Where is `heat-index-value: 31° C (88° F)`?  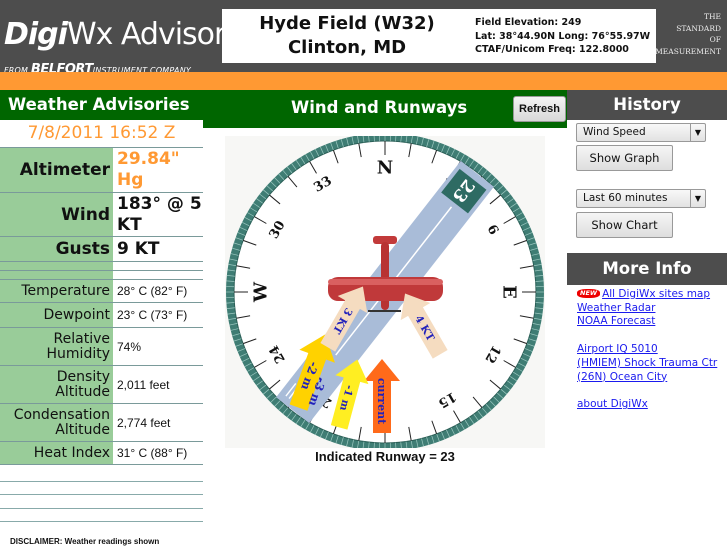 heat-index-value: 31° C (88° F) is located at coordinates (158, 453).